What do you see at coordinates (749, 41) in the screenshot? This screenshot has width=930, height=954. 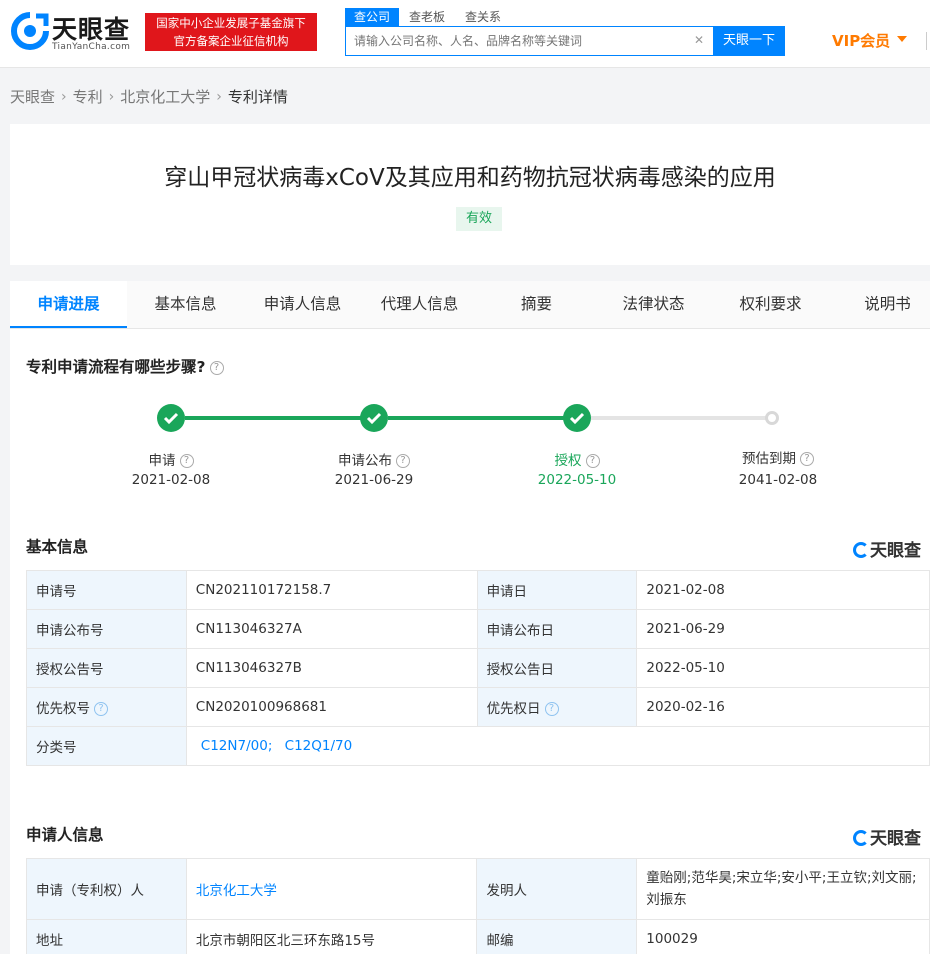 I see `search-button: 天眼一下` at bounding box center [749, 41].